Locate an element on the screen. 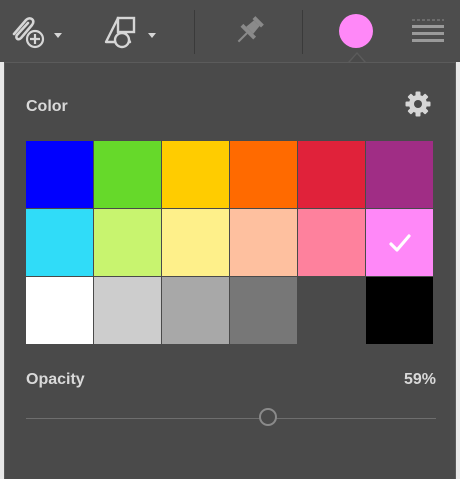 Image resolution: width=460 pixels, height=479 pixels. attach-add-button is located at coordinates (36, 31).